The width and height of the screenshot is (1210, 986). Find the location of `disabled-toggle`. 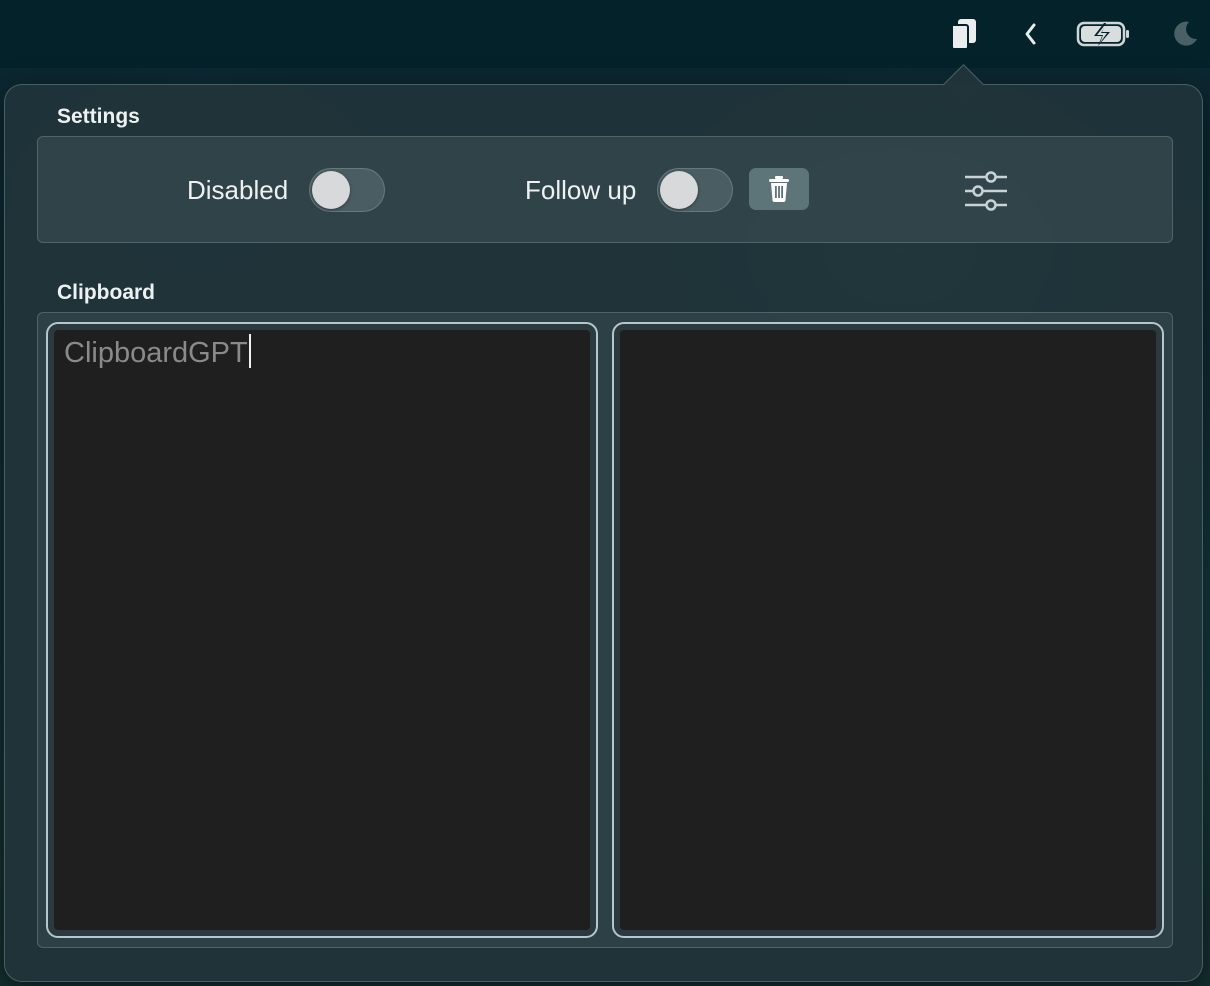

disabled-toggle is located at coordinates (347, 190).